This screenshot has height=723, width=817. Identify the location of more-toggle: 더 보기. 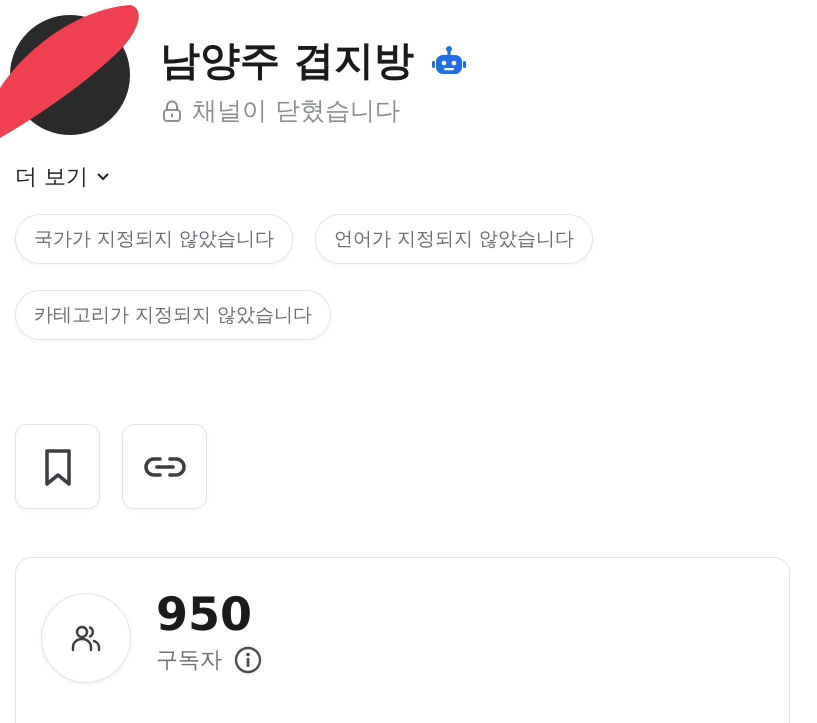
(62, 177).